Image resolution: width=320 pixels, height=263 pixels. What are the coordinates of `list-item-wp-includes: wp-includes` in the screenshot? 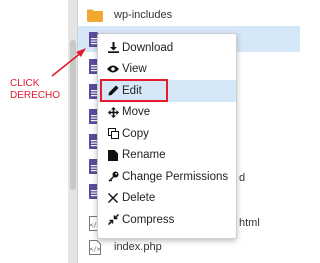 It's located at (189, 15).